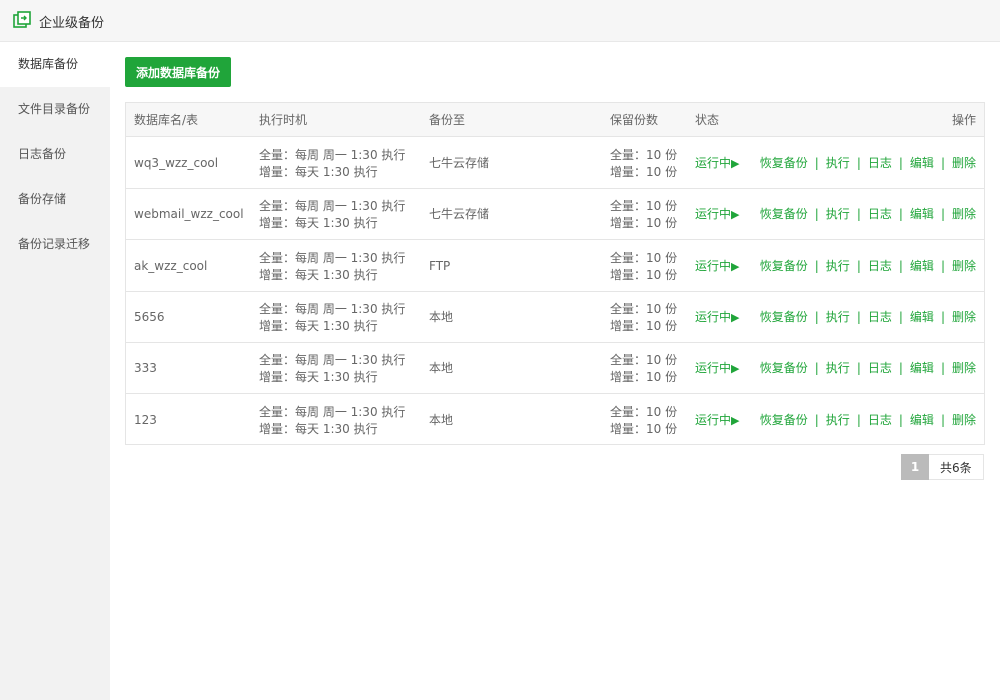 This screenshot has width=1000, height=700. I want to click on backup-app-icon, so click(22, 19).